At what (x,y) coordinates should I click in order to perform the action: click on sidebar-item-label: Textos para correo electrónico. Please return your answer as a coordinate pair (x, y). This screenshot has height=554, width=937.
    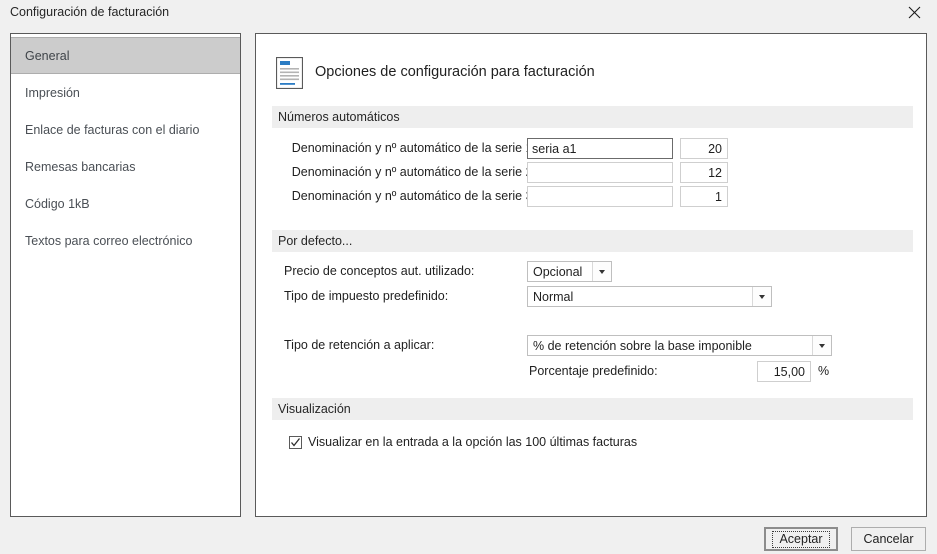
    Looking at the image, I should click on (109, 240).